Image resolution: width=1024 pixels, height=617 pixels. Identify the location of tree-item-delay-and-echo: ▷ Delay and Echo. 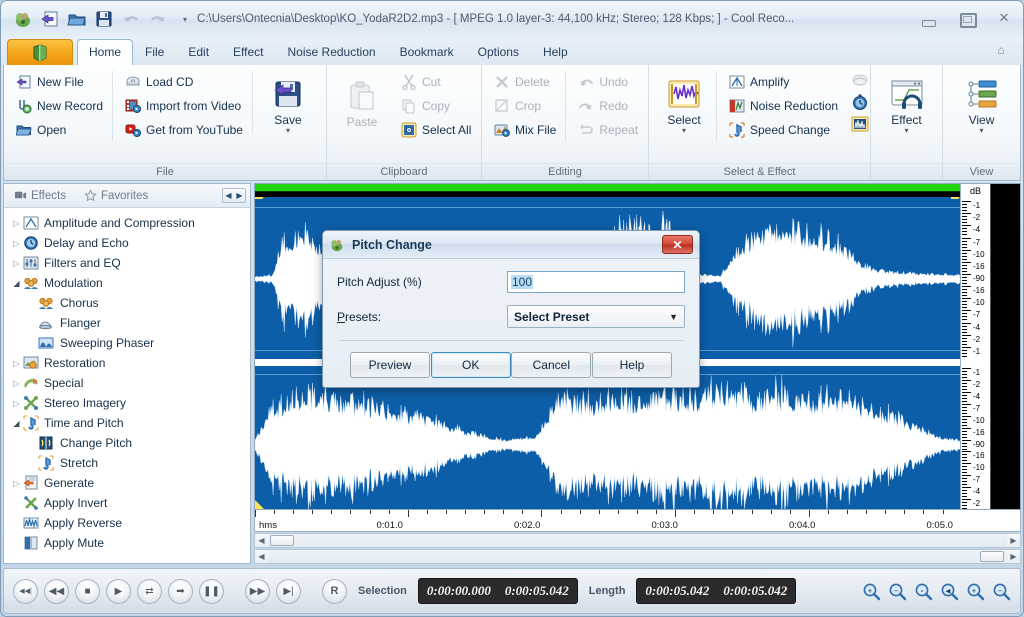
(130, 243).